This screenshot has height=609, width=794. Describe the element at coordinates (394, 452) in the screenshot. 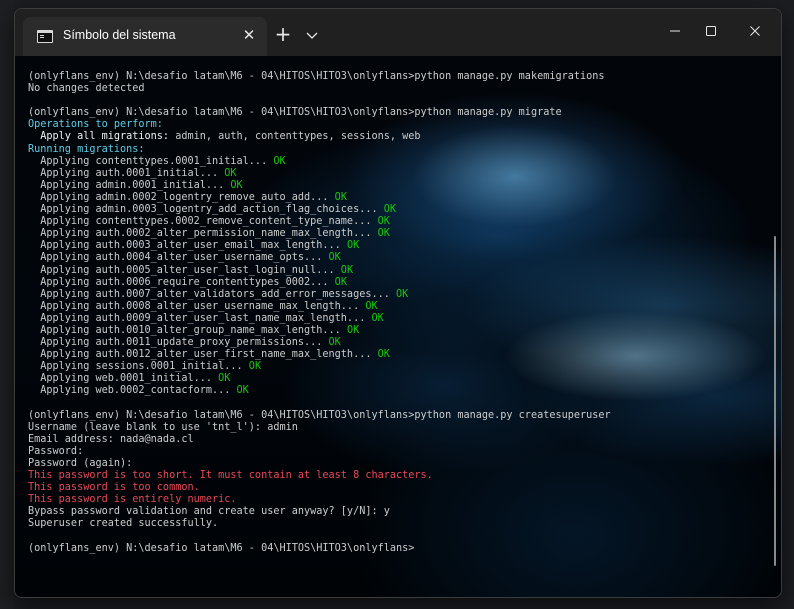

I see `terminal-line: Password:` at that location.